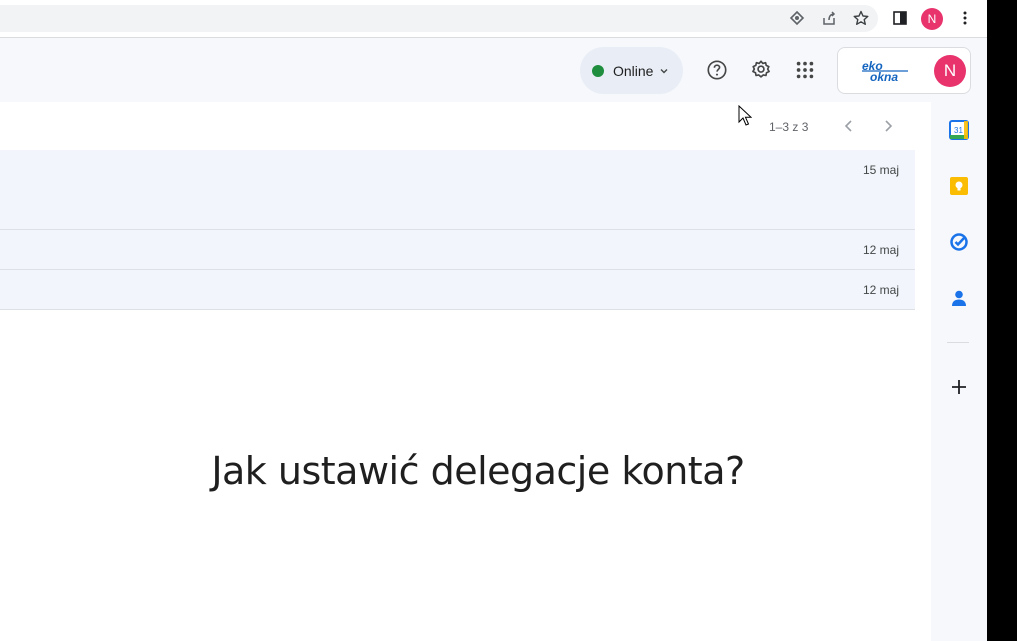  I want to click on settings-icon, so click(761, 70).